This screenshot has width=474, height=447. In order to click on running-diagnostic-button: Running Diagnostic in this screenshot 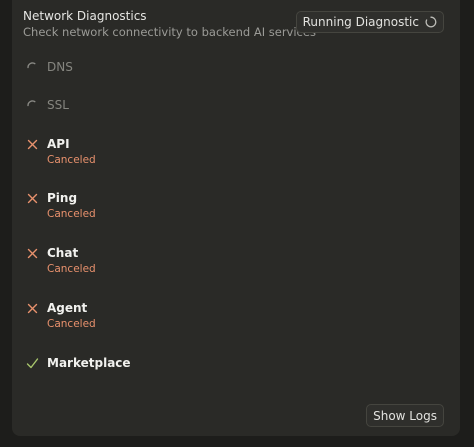, I will do `click(369, 22)`.